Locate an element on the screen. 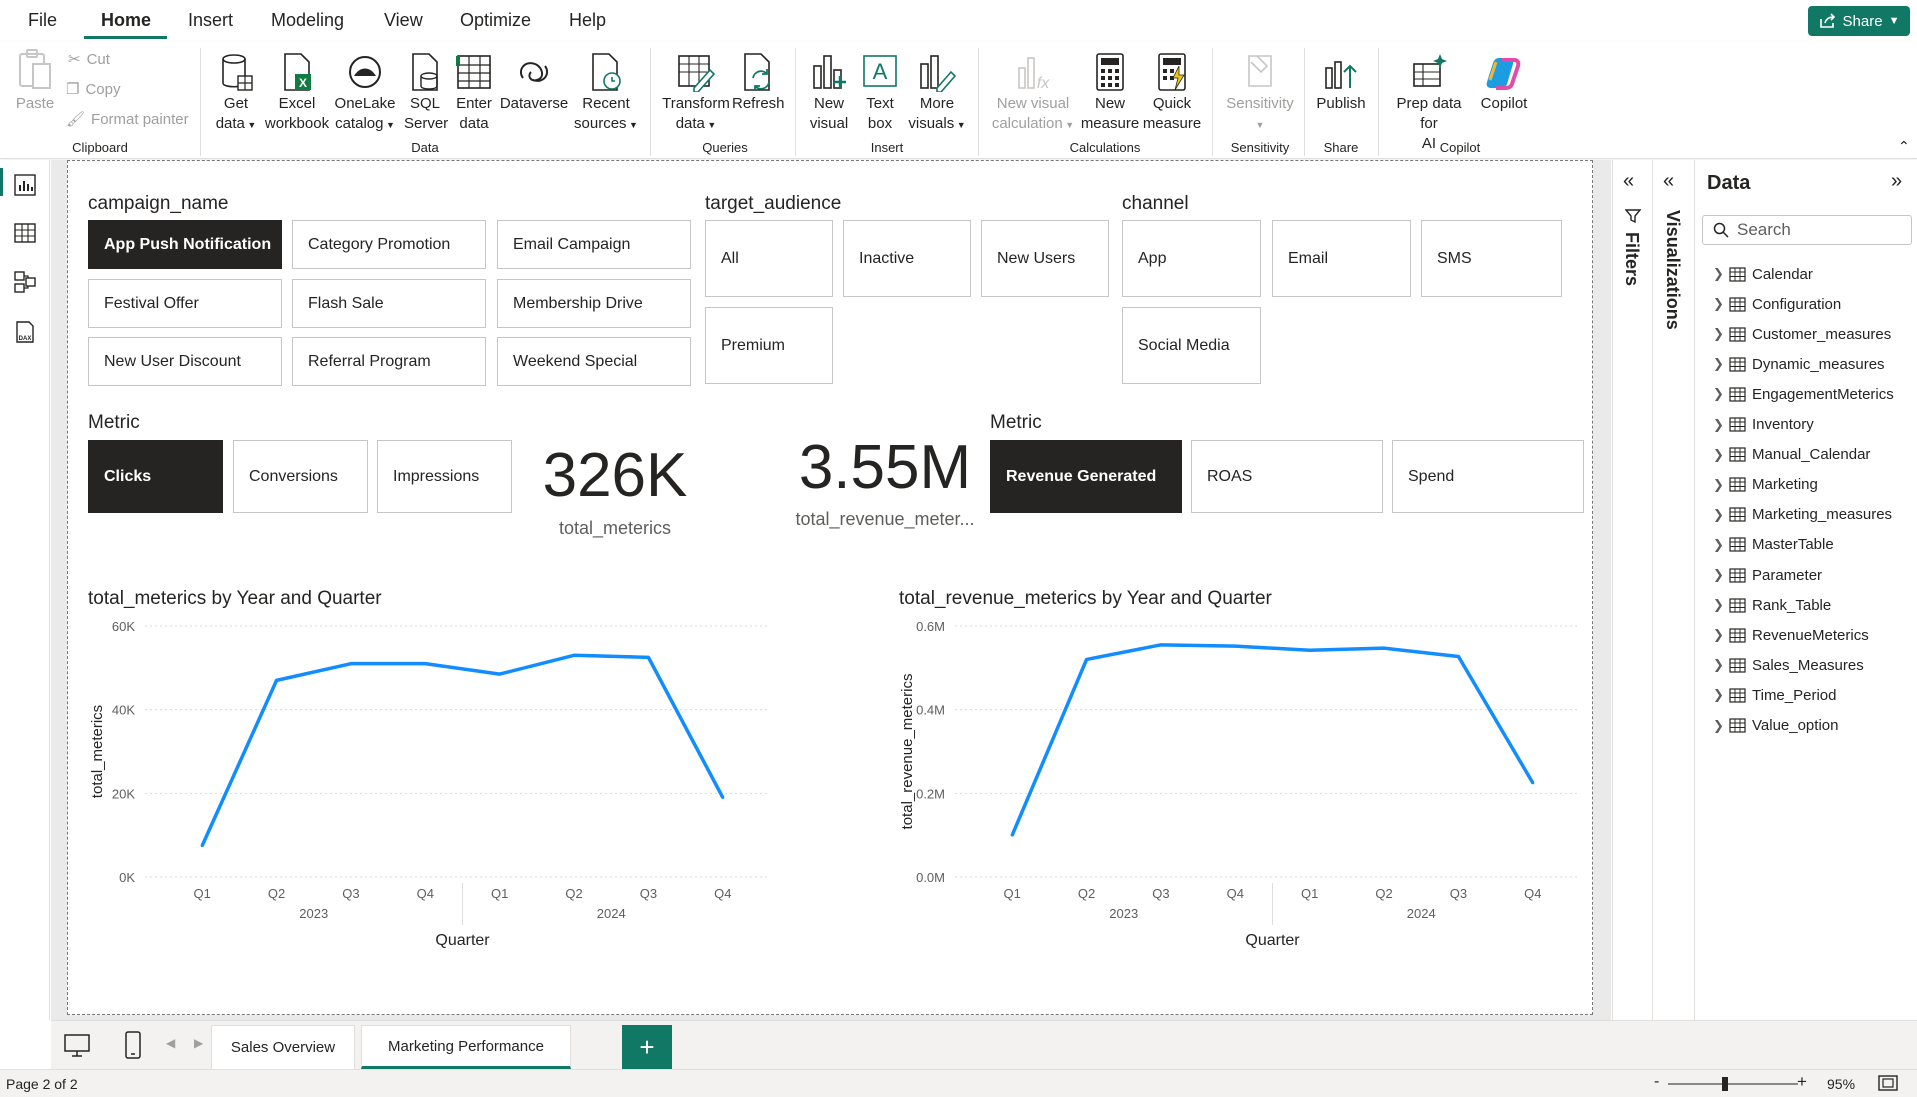 Image resolution: width=1917 pixels, height=1097 pixels. scroll-right-icon: ▶ is located at coordinates (198, 1043).